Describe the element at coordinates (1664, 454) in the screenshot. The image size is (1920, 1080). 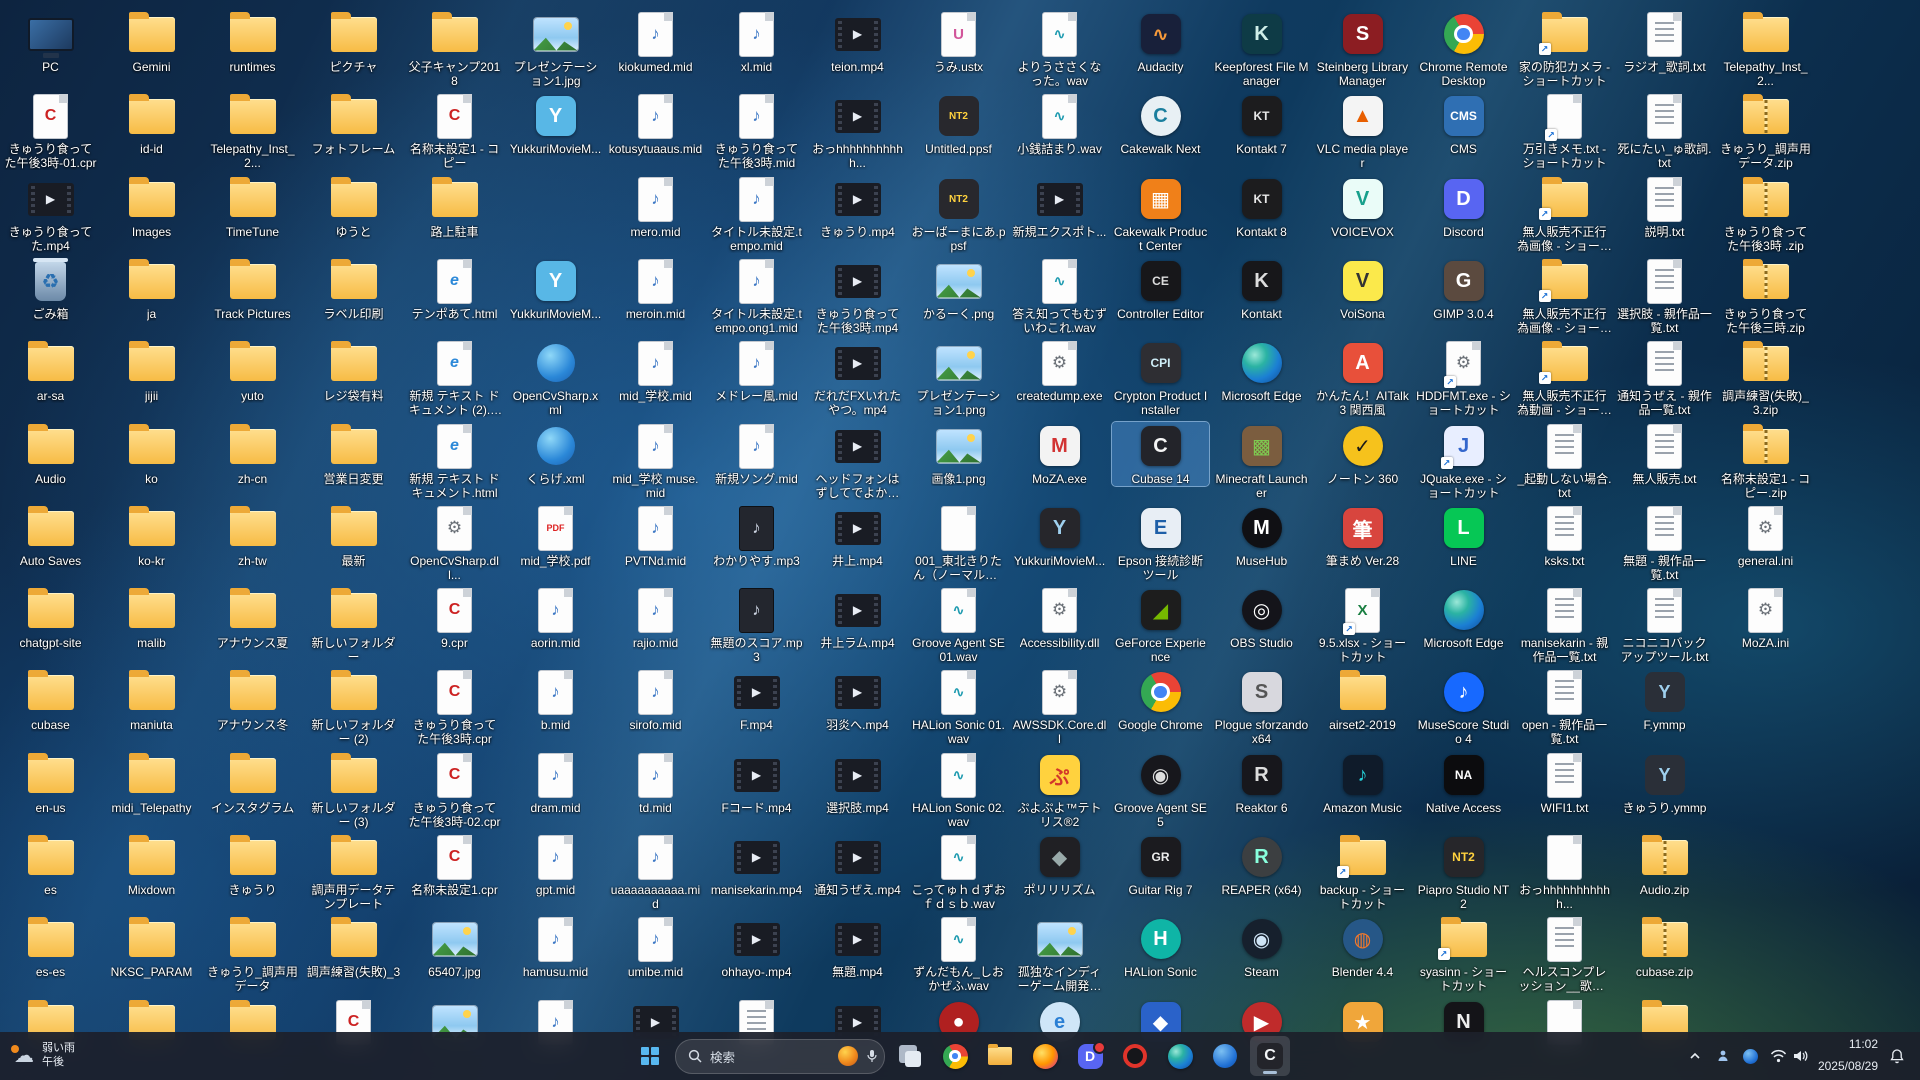
I see `desktop-icon: 無人販売.txt` at that location.